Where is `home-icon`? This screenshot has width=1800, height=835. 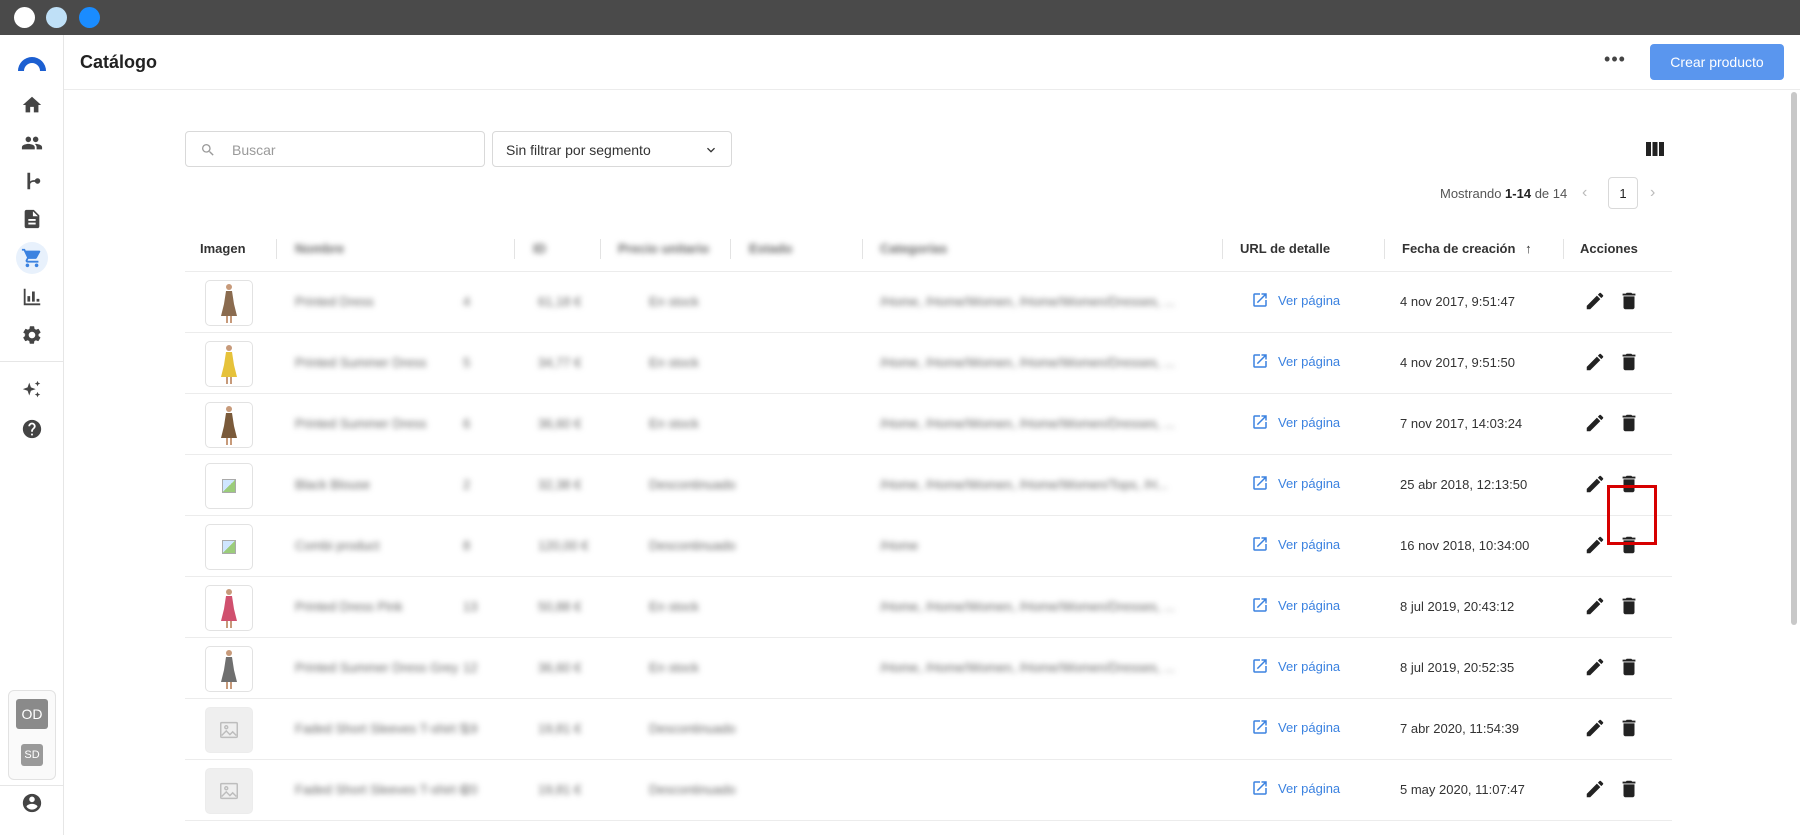
home-icon is located at coordinates (32, 104).